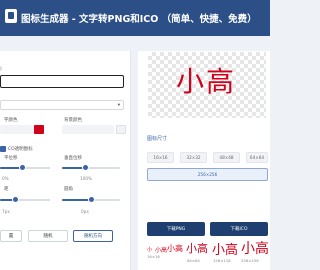 This screenshot has height=270, width=320. Describe the element at coordinates (176, 229) in the screenshot. I see `download-png-button: 下载PNG` at that location.